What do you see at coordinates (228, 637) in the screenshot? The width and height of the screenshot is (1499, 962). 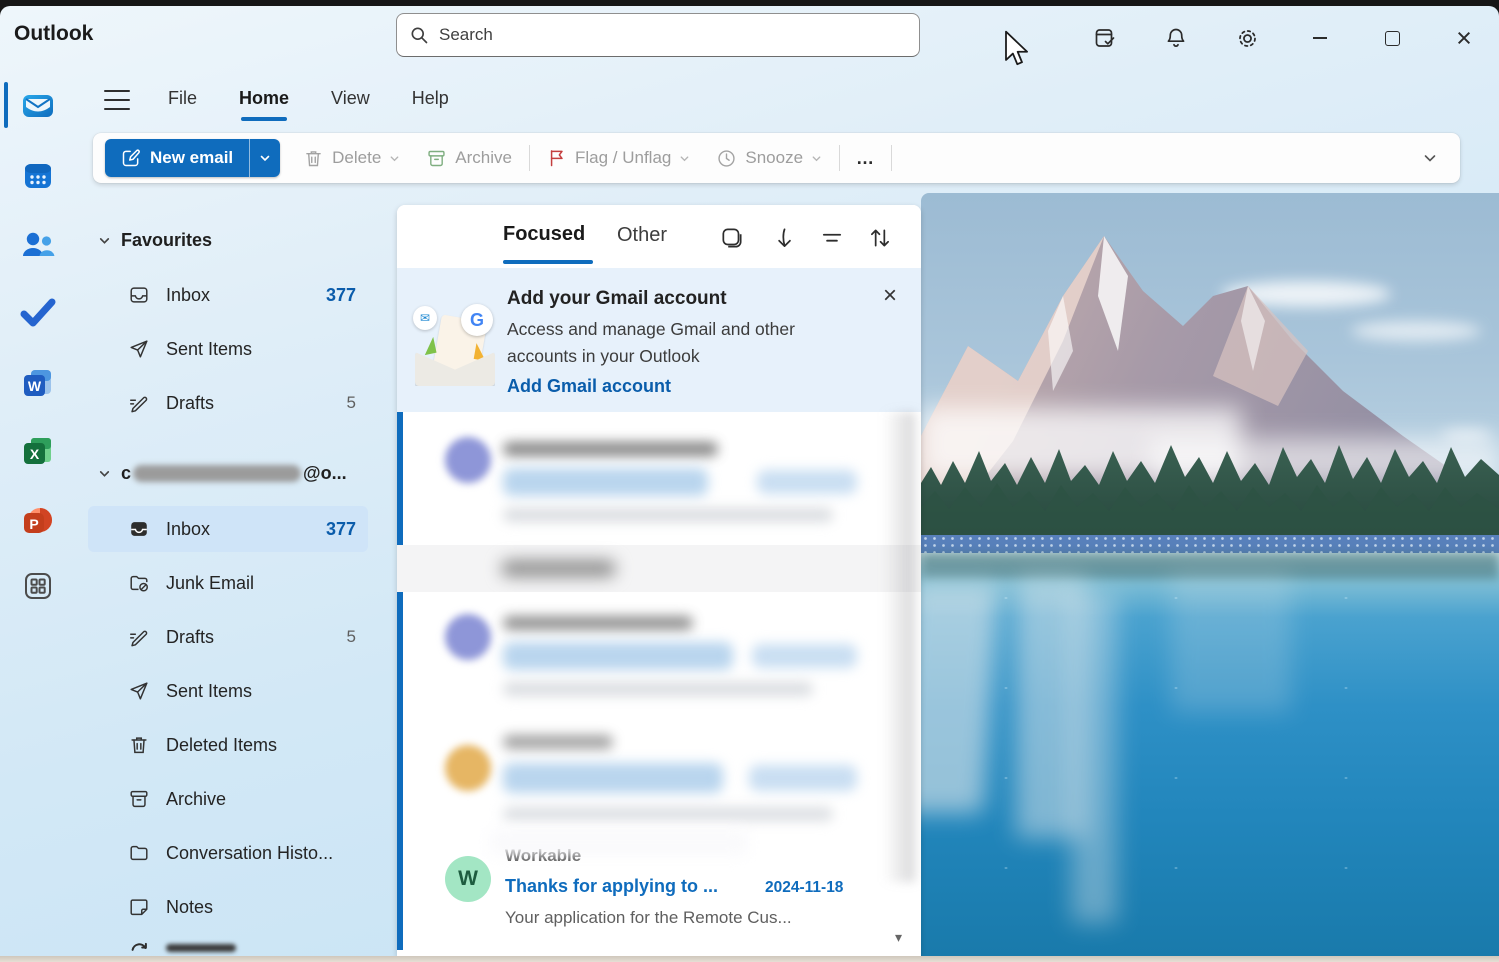 I see `folder-item-drafts: Drafts 5` at bounding box center [228, 637].